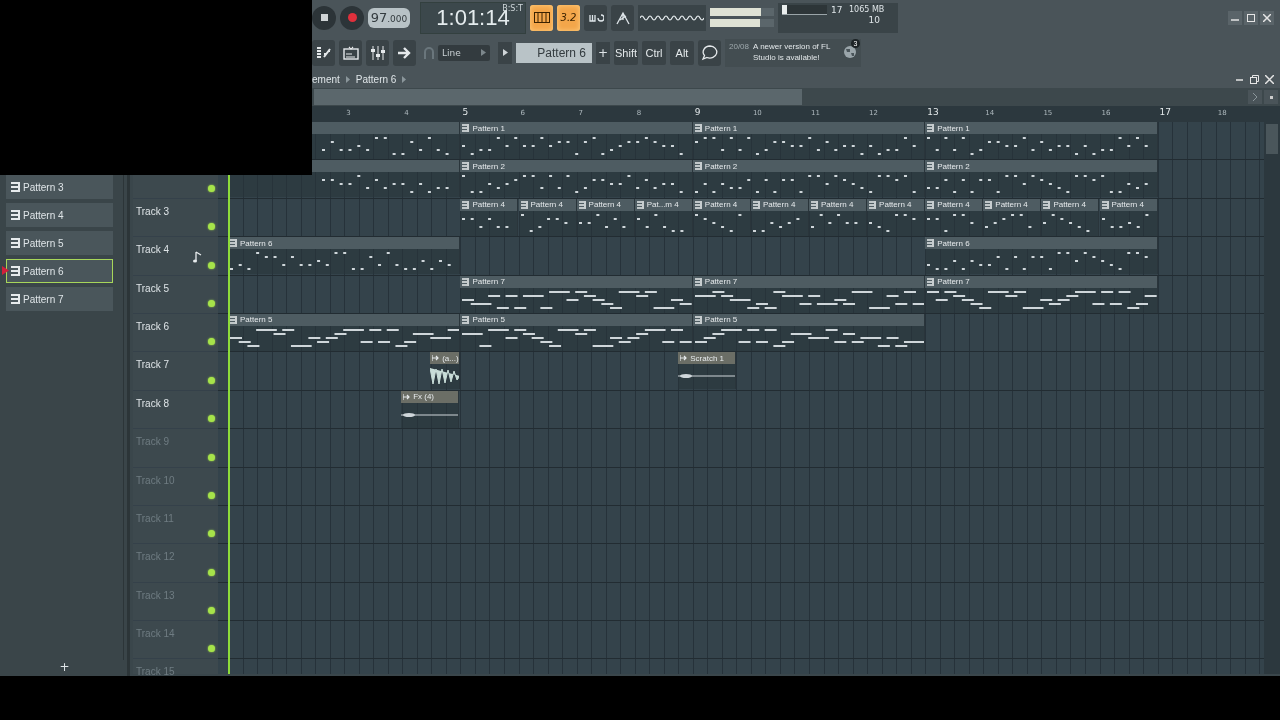 Image resolution: width=1280 pixels, height=720 pixels. Describe the element at coordinates (59, 243) in the screenshot. I see `pattern-list-item: Pattern 5` at that location.